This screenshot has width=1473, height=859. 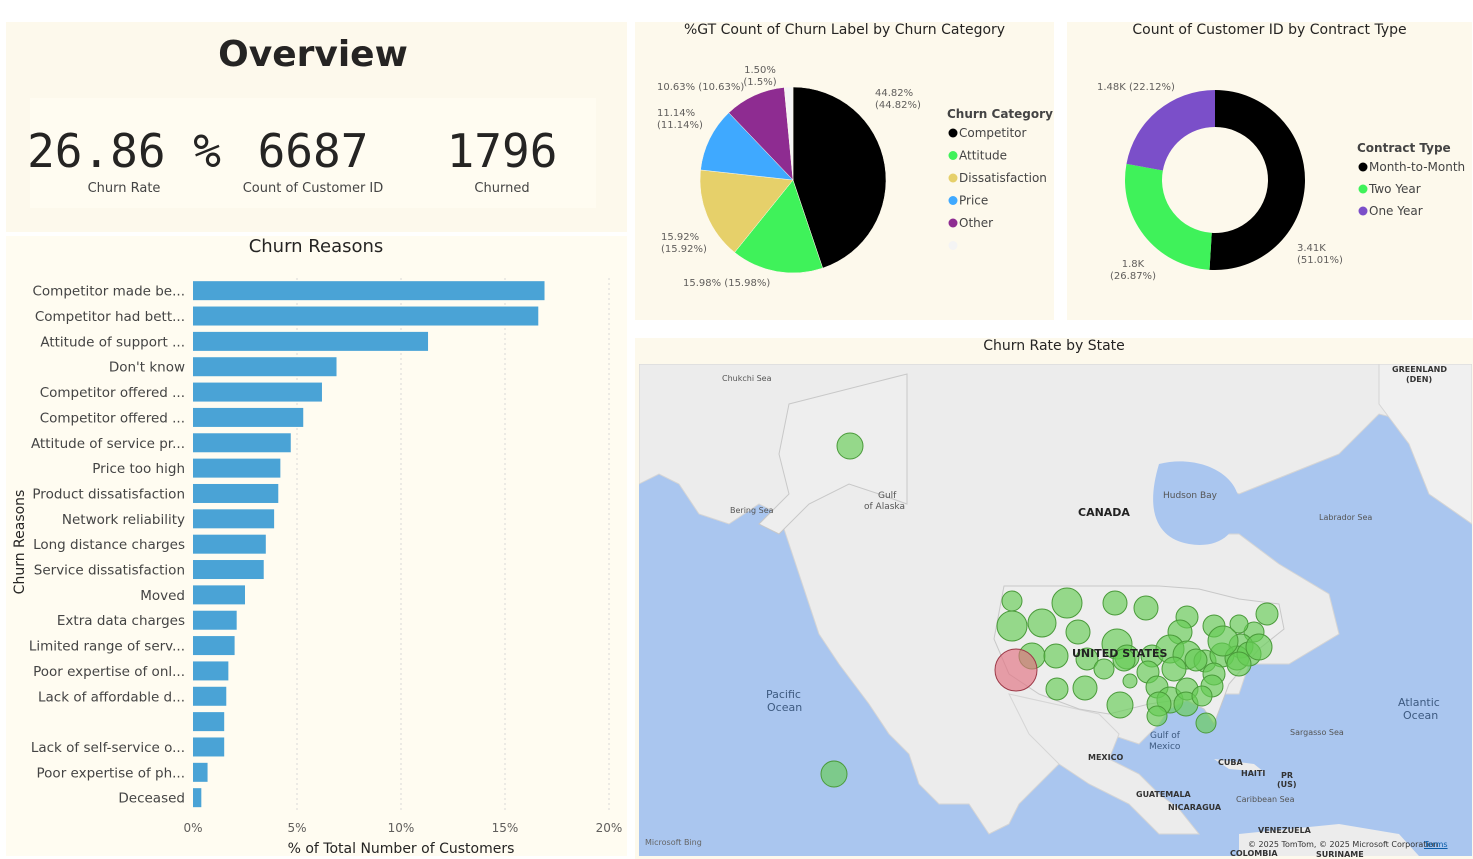 I want to click on map-label-colombia: COLOMBIA, so click(x=1254, y=853).